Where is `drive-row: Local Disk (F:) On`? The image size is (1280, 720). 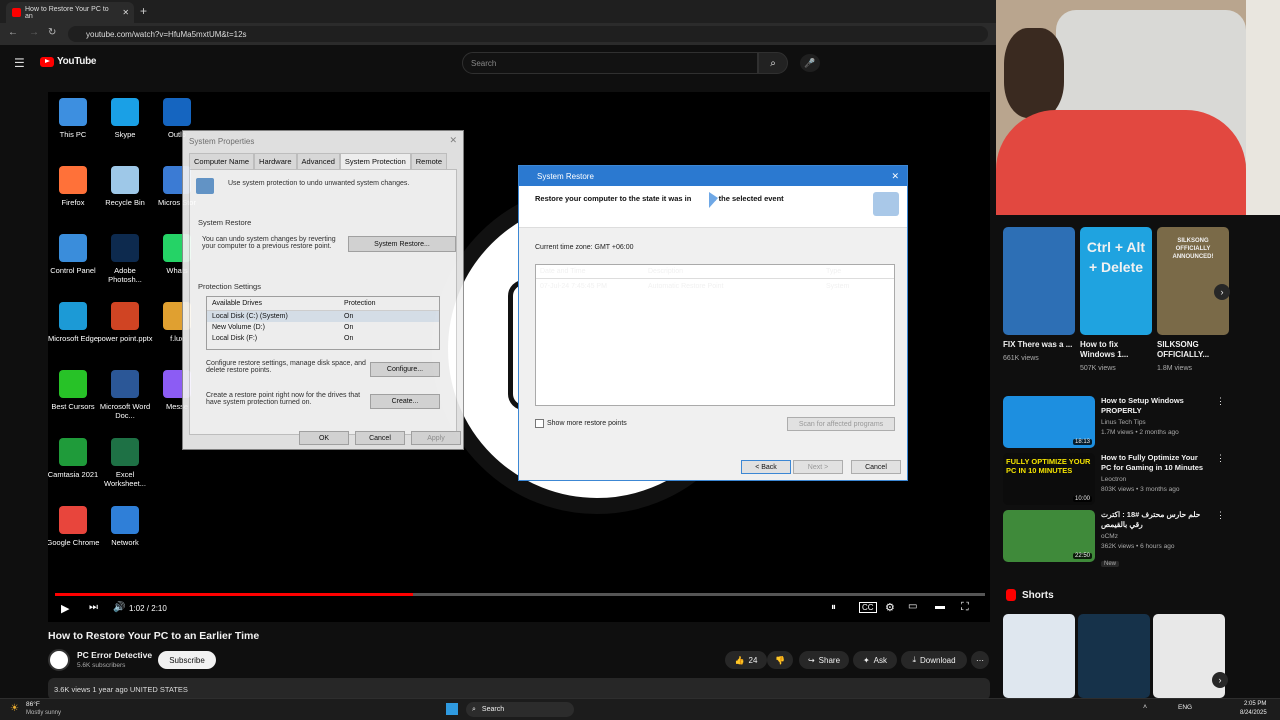
drive-row: Local Disk (F:) On is located at coordinates (323, 338).